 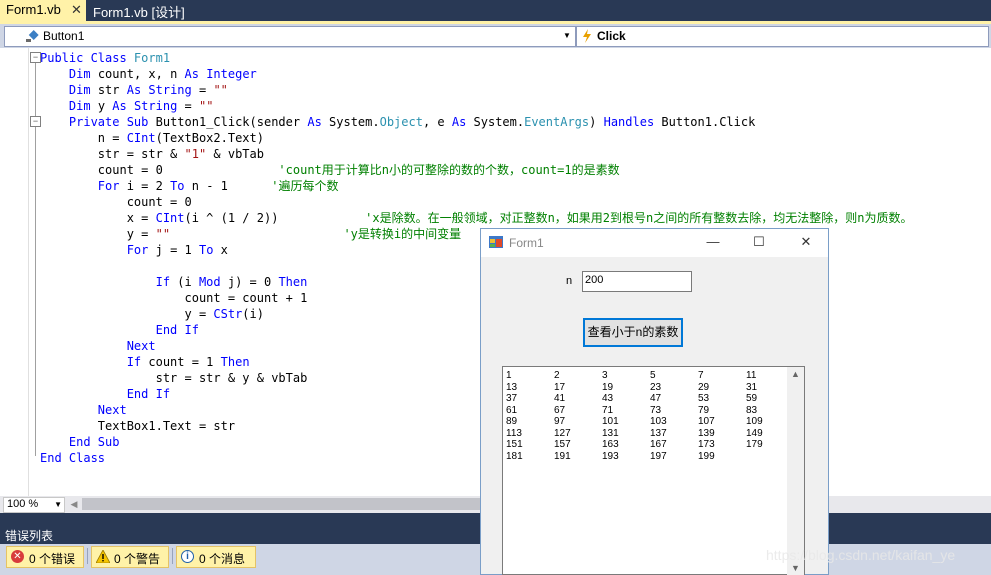 What do you see at coordinates (608, 398) in the screenshot?
I see `prime-value: 43` at bounding box center [608, 398].